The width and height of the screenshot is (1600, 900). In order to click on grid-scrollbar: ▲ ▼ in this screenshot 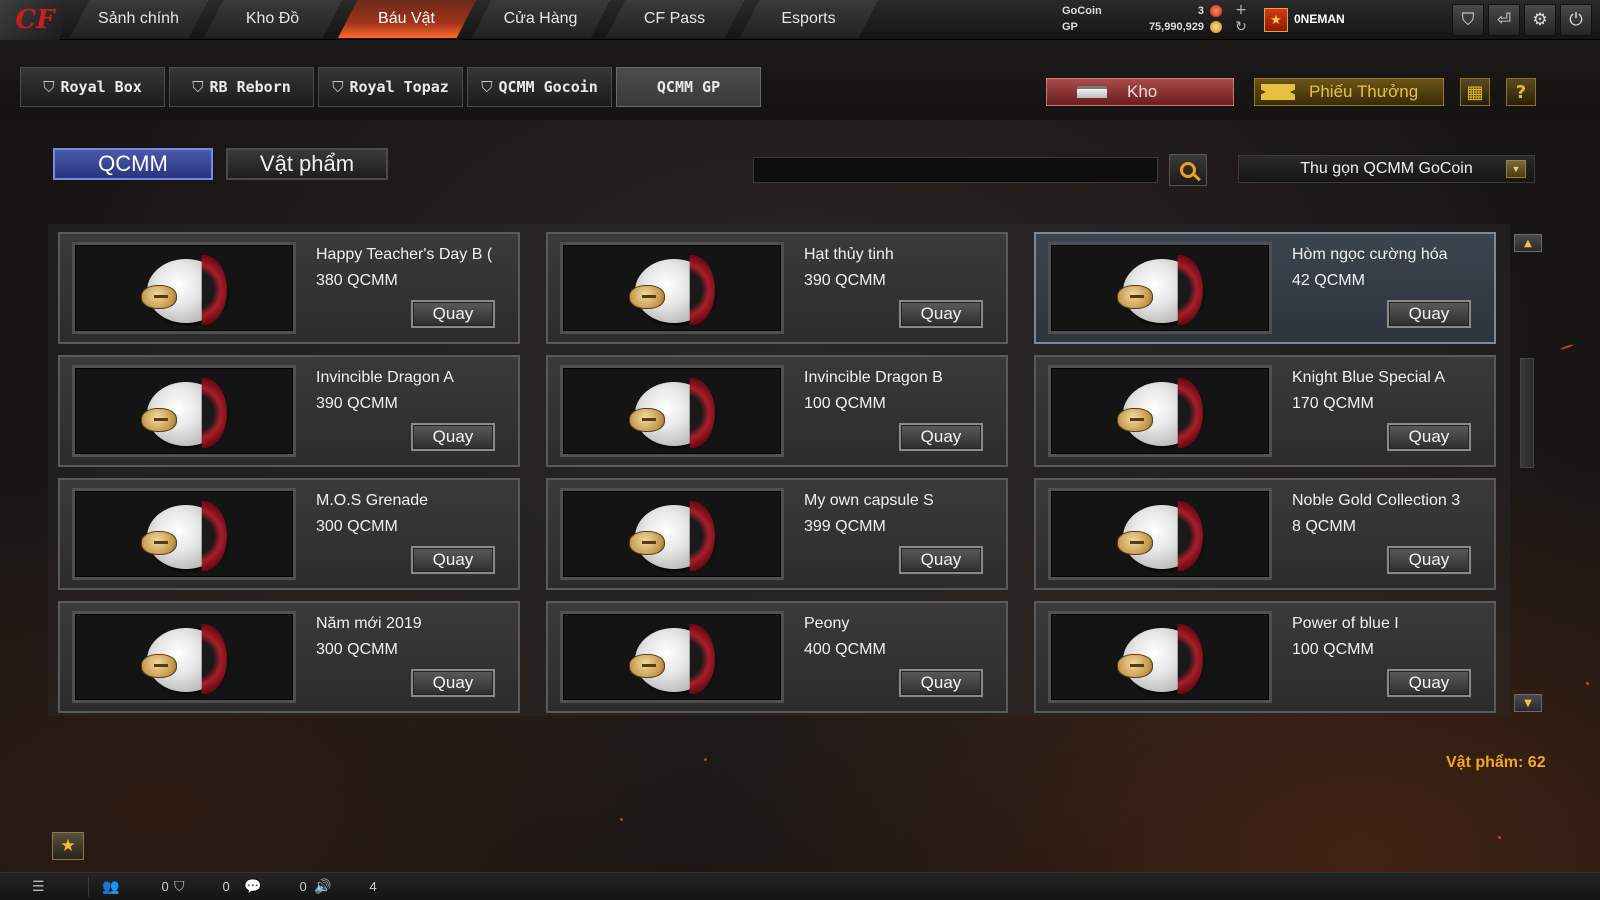, I will do `click(1527, 474)`.